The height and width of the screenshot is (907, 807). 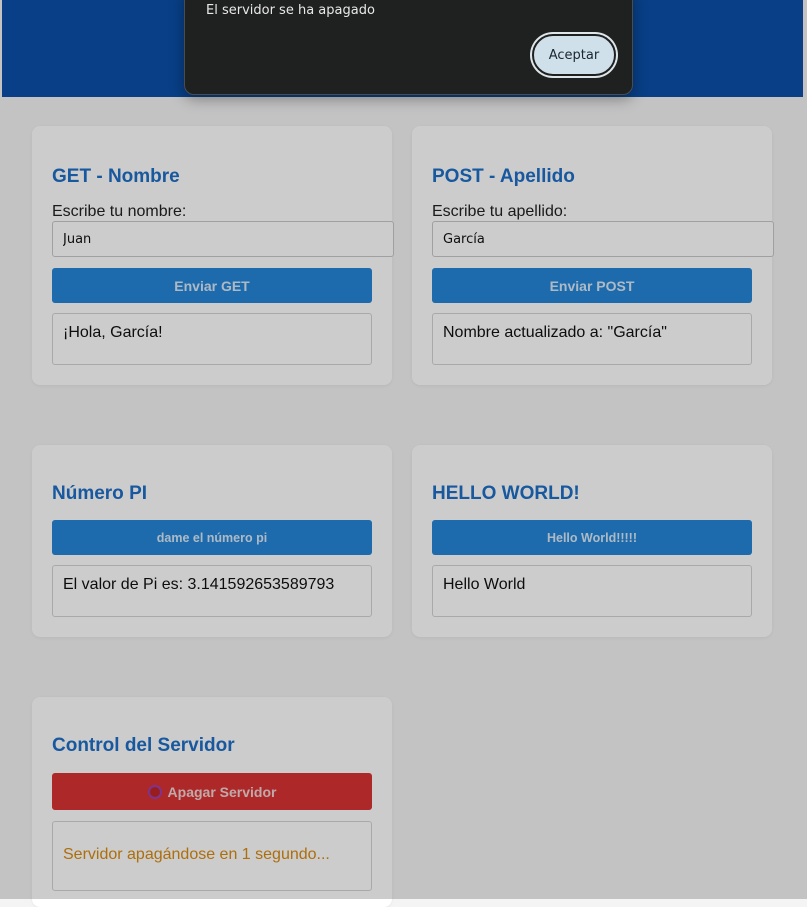 What do you see at coordinates (100, 493) in the screenshot?
I see `pi-card-title: Número PI` at bounding box center [100, 493].